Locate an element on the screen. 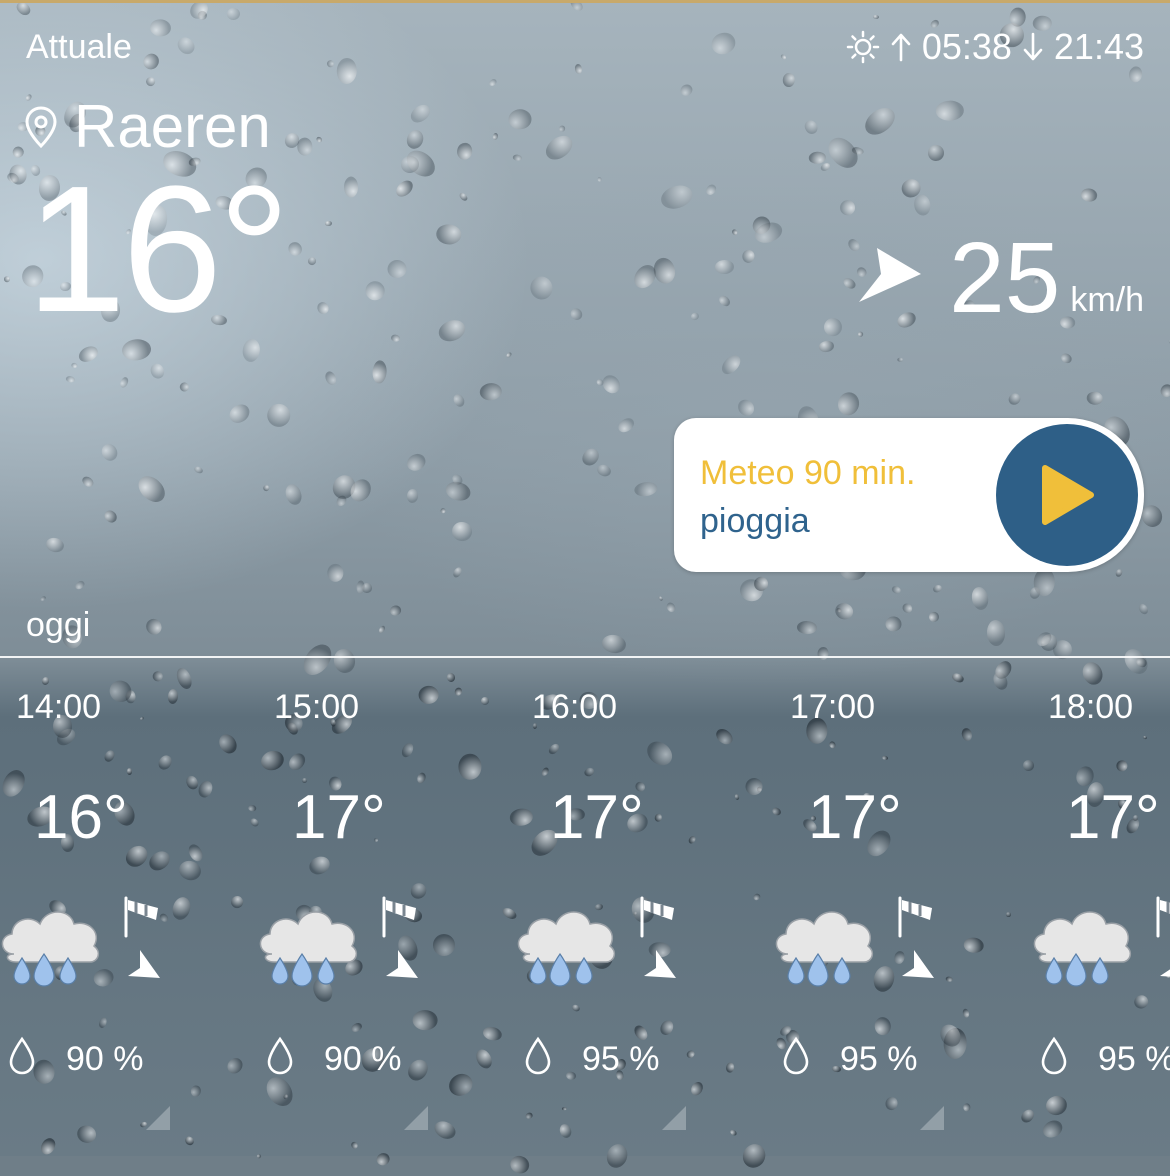  hour-item: 14:00 16° 90 % is located at coordinates (129, 907).